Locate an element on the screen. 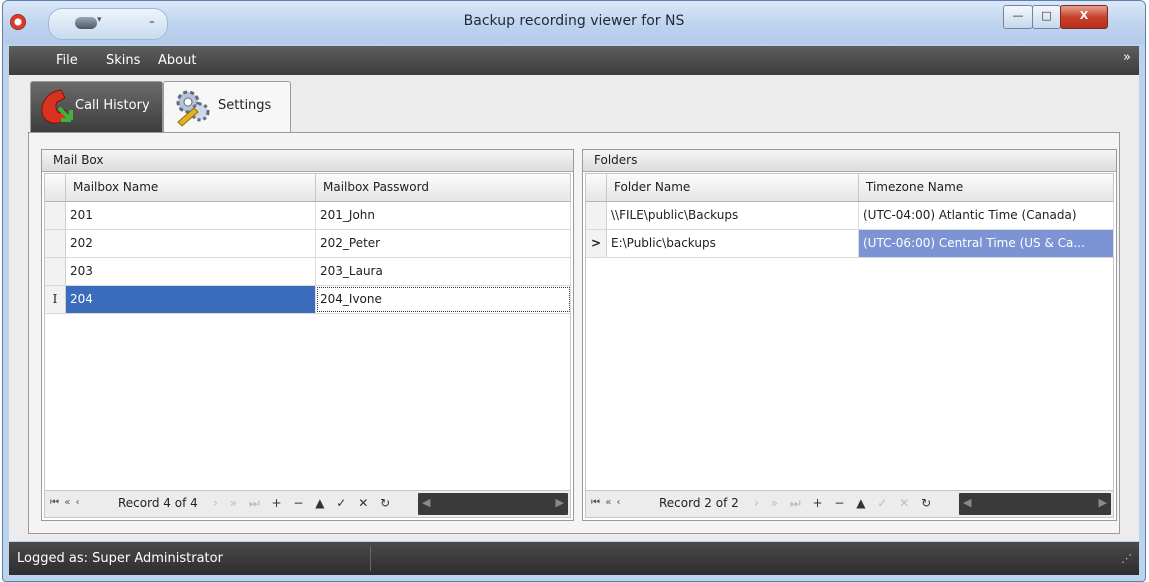  row-edit-indicator-icon: I is located at coordinates (55, 299).